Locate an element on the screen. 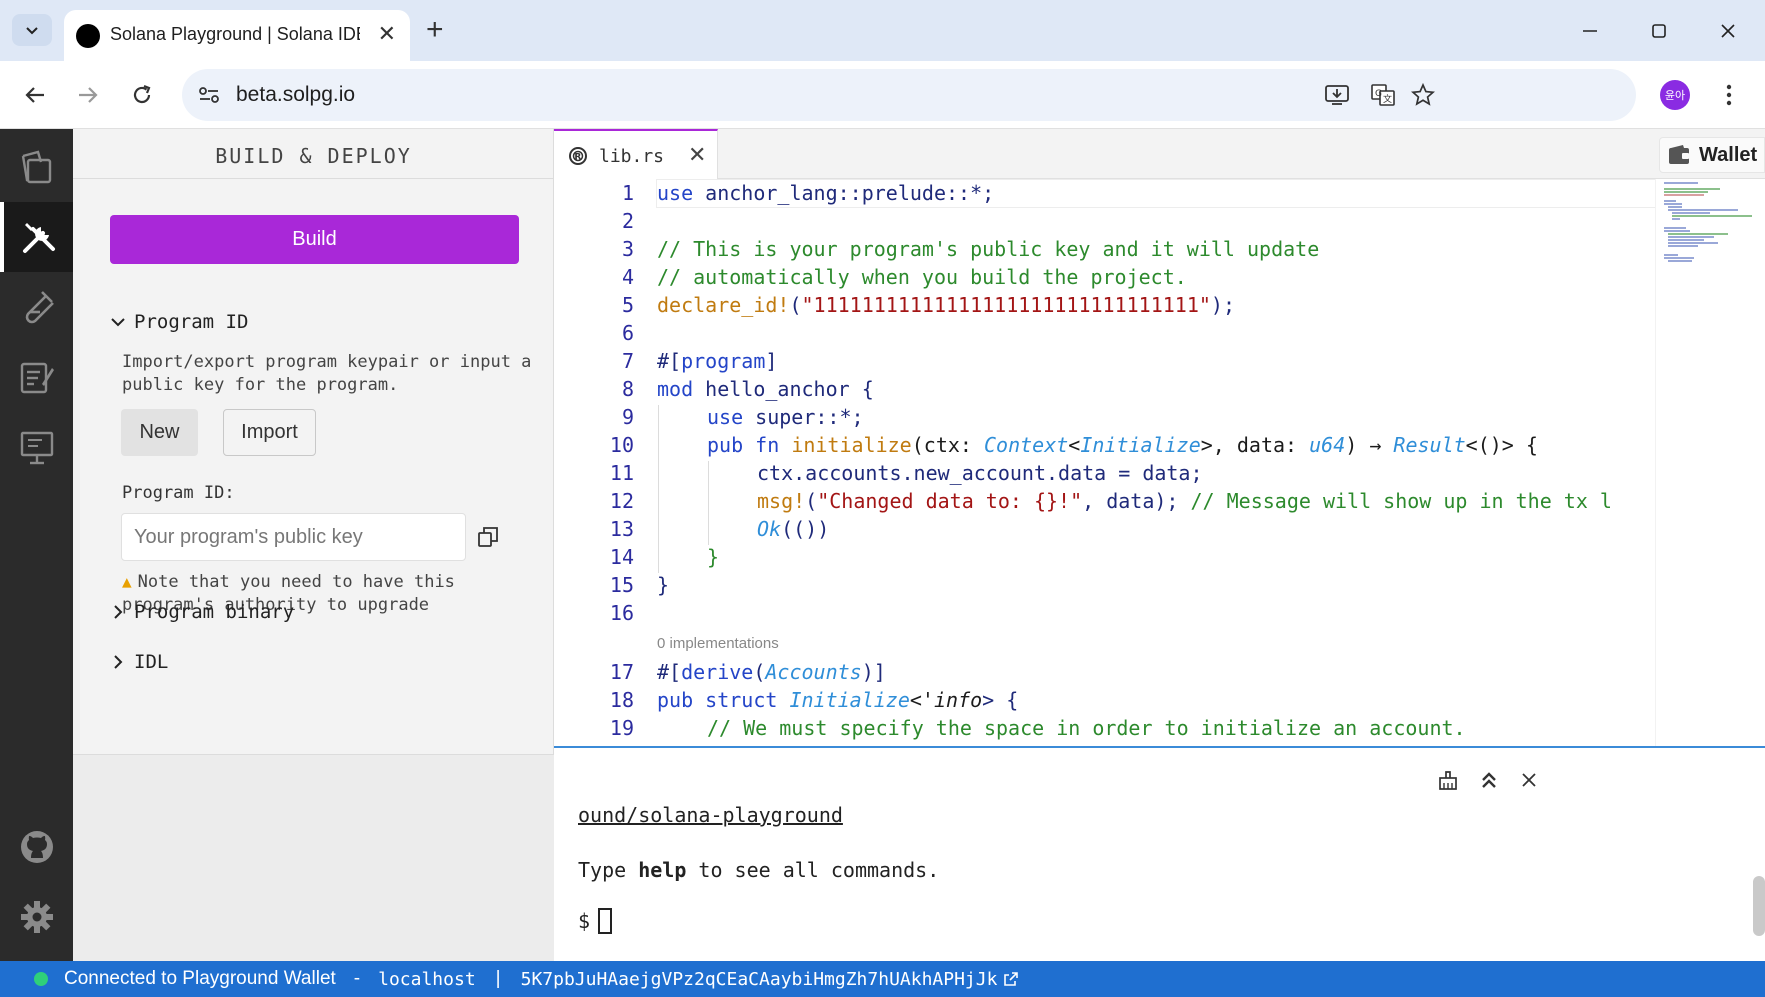  build-button: Build is located at coordinates (314, 239).